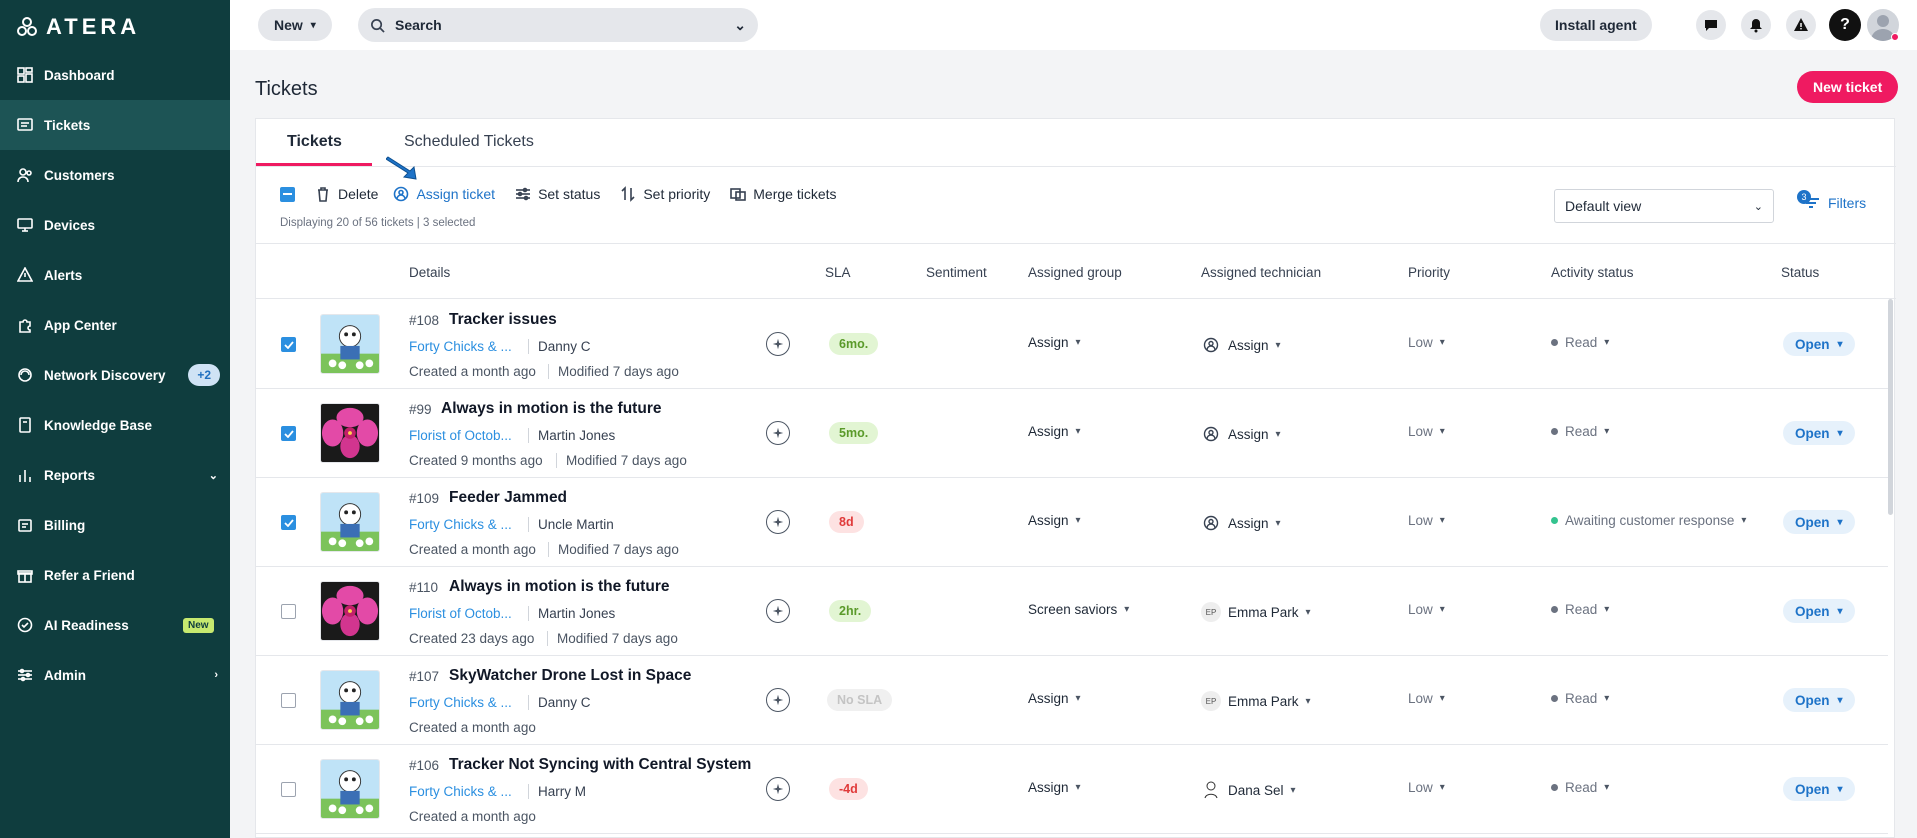 The width and height of the screenshot is (1917, 838). Describe the element at coordinates (1596, 25) in the screenshot. I see `install-agent-button: Install agent` at that location.